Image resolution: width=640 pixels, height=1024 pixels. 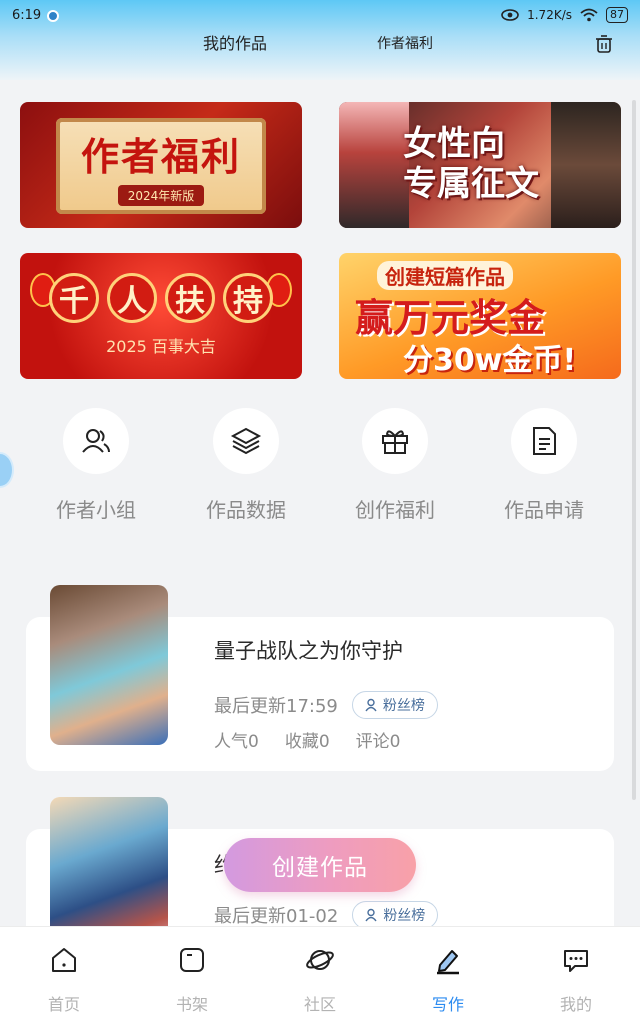 I want to click on pen-icon, so click(x=448, y=962).